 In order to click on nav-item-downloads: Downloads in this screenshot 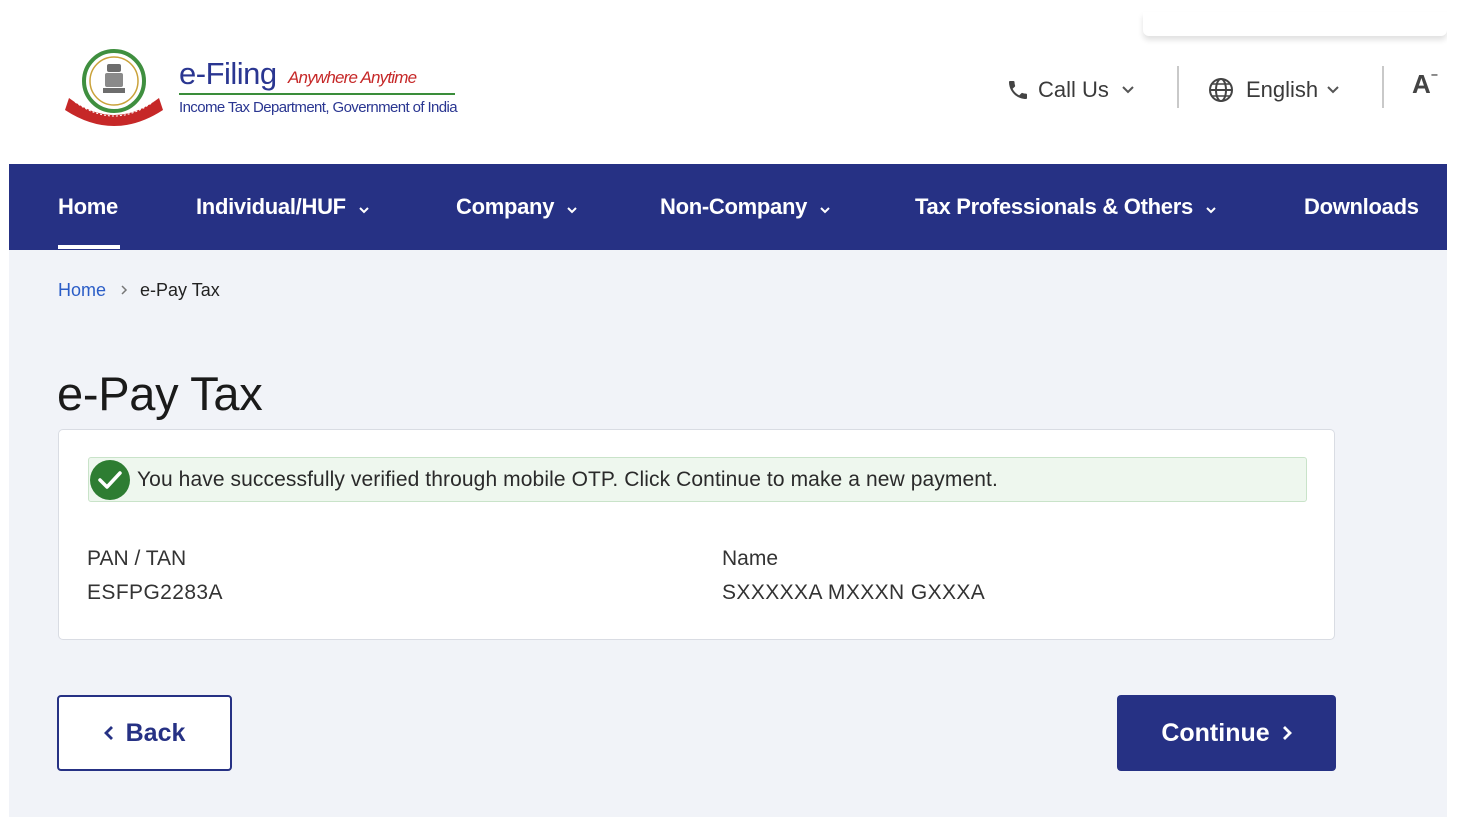, I will do `click(1361, 207)`.